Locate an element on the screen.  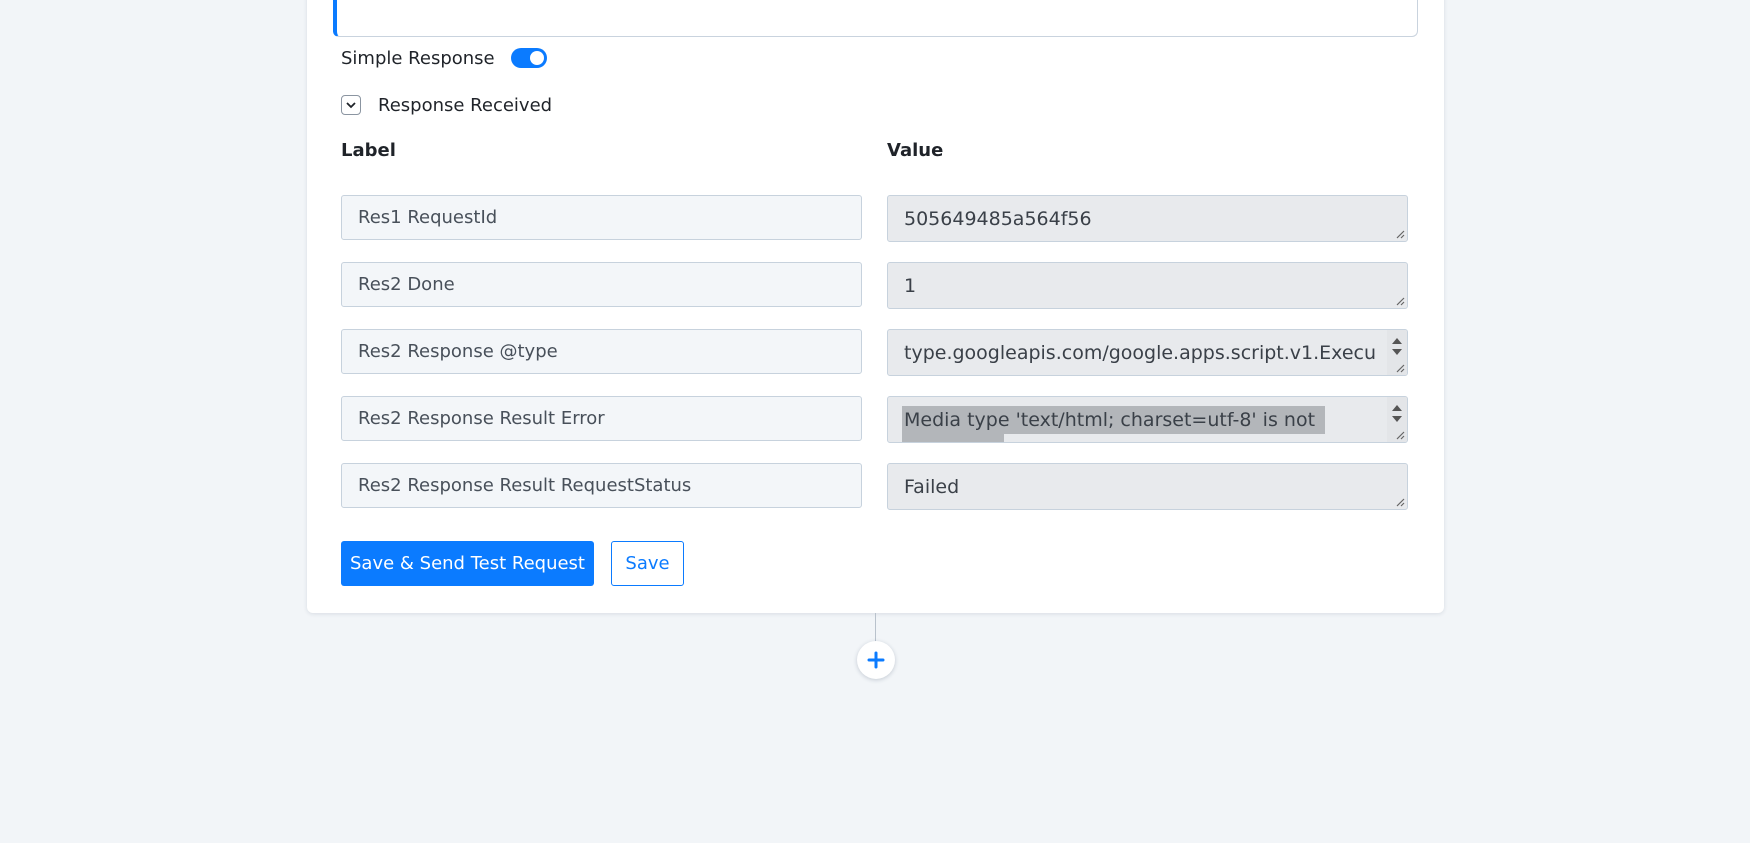
simple-response-row: Simple Response is located at coordinates (444, 58).